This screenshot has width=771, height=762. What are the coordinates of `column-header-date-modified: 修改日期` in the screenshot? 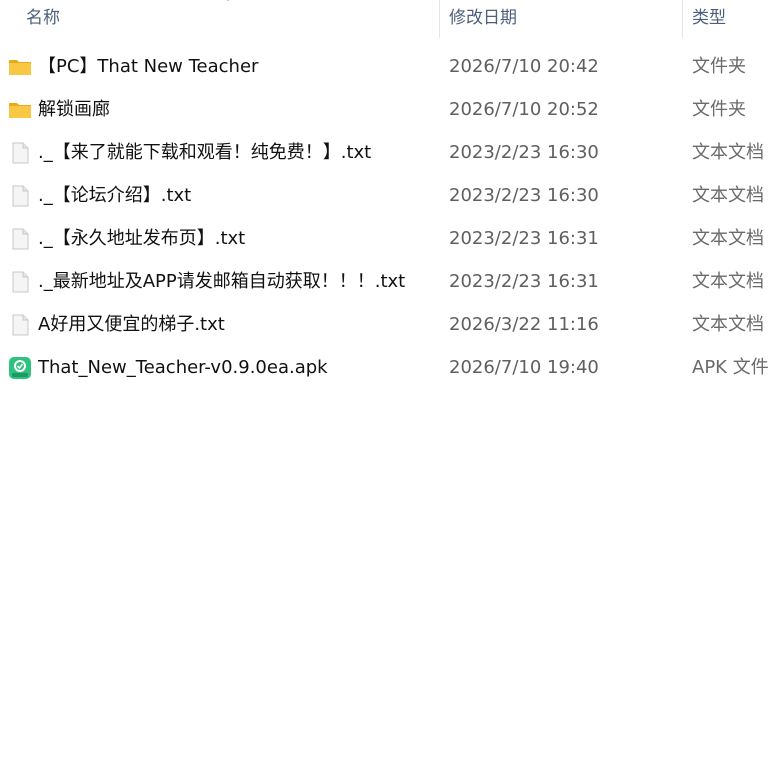 It's located at (561, 19).